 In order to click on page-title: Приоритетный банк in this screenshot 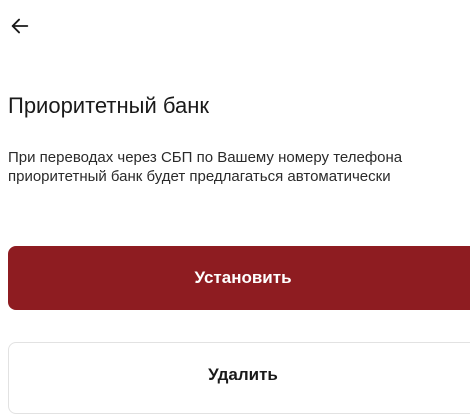, I will do `click(108, 105)`.